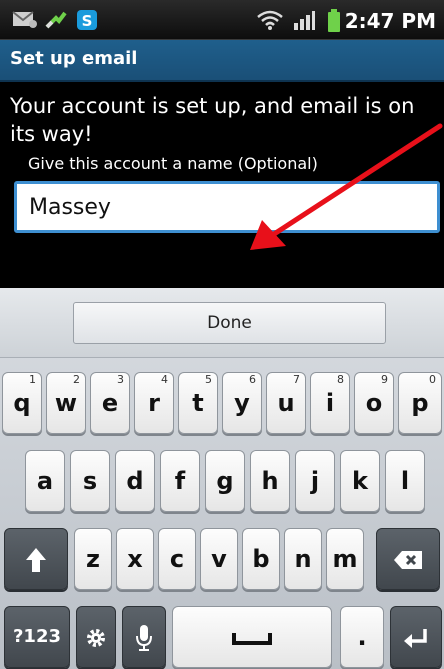 This screenshot has width=444, height=669. I want to click on key-label: p, so click(420, 403).